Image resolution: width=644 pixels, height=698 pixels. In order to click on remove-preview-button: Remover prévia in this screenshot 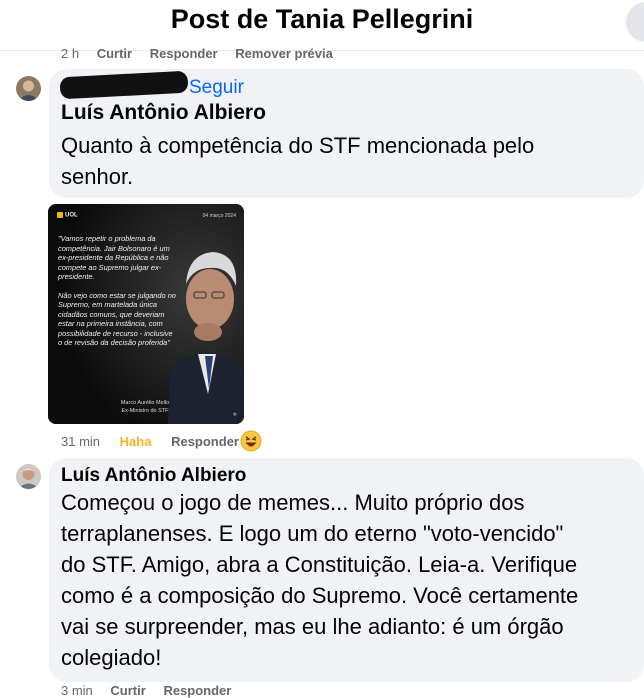, I will do `click(284, 53)`.